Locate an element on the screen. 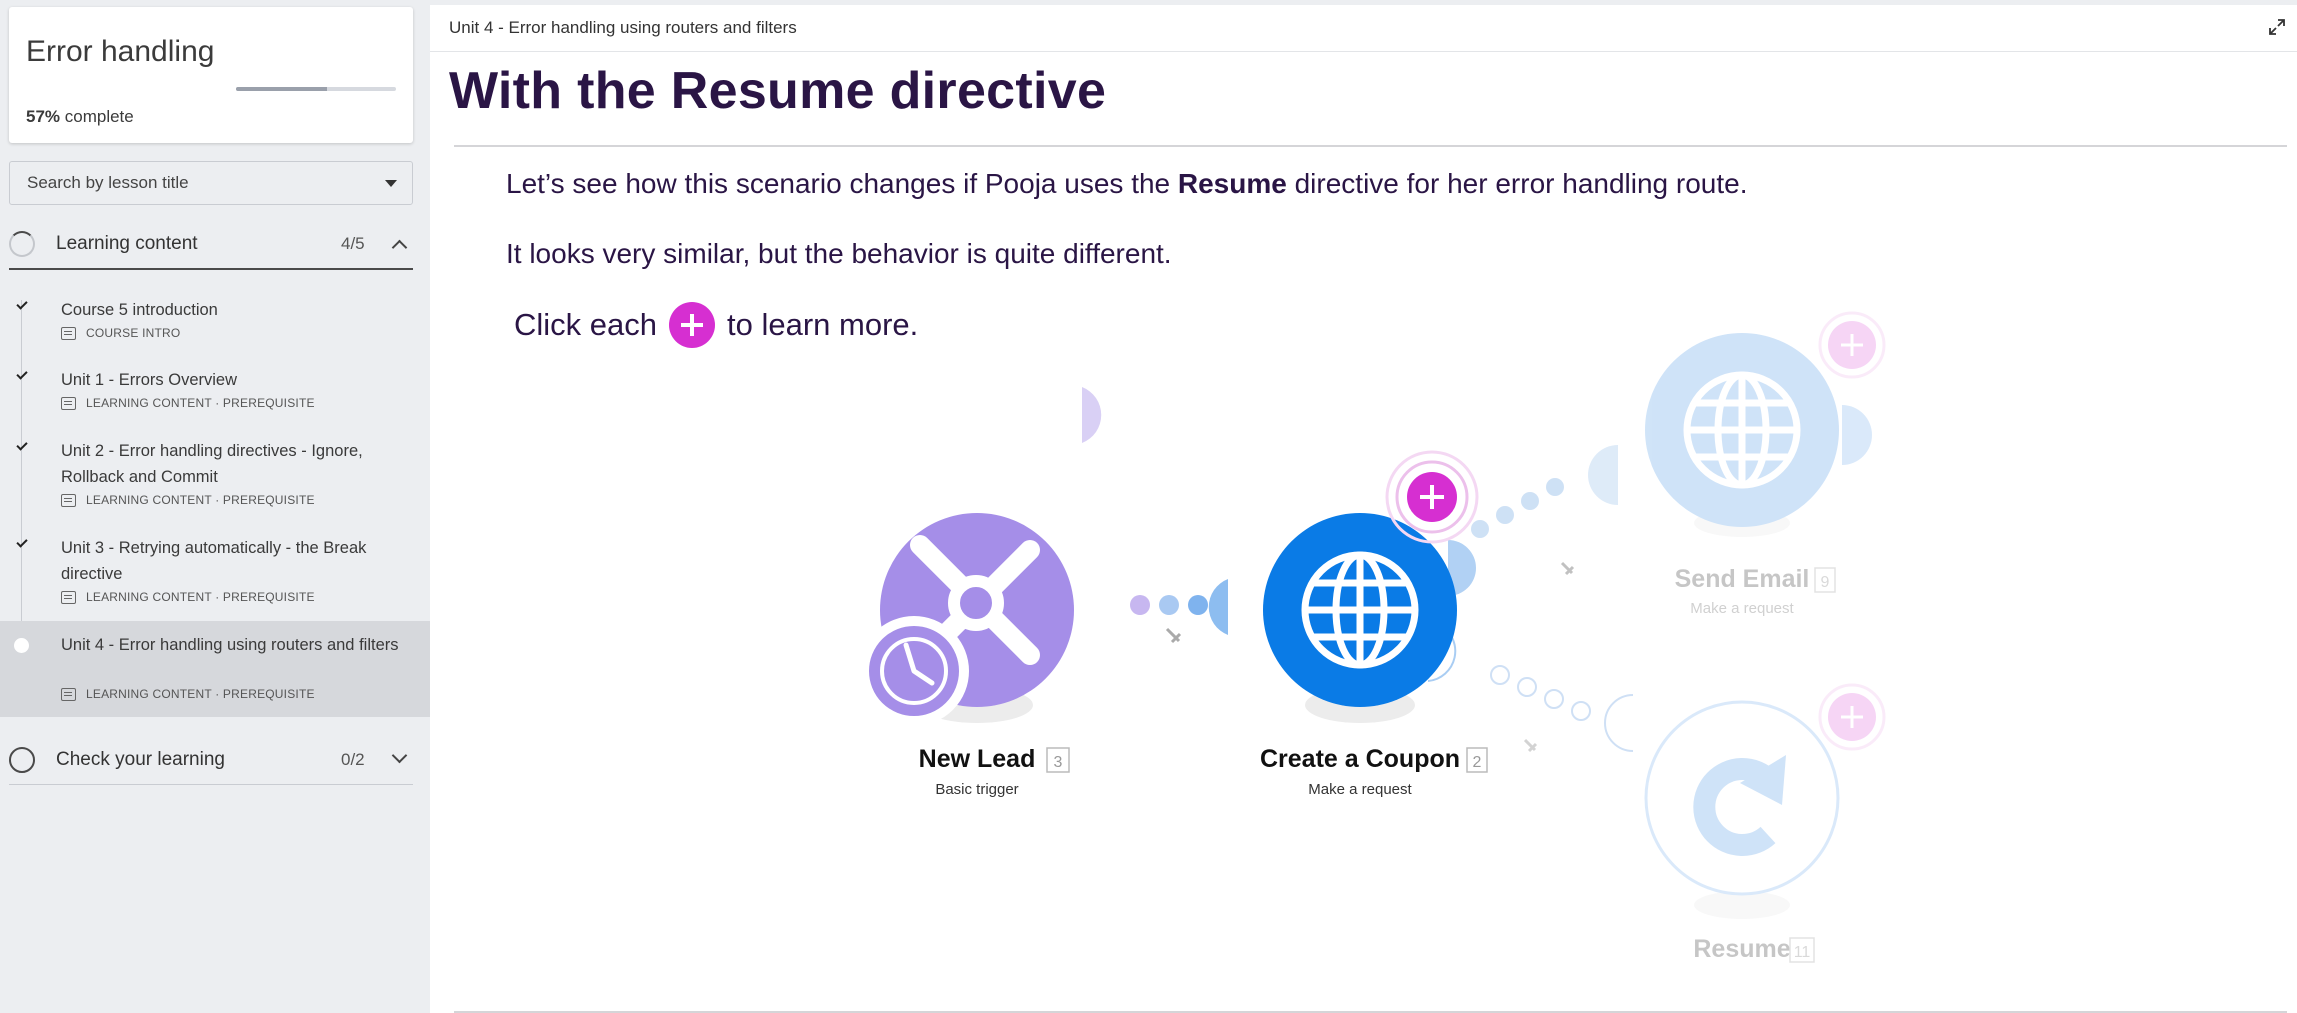 This screenshot has width=2297, height=1013. chevron-down-icon is located at coordinates (399, 755).